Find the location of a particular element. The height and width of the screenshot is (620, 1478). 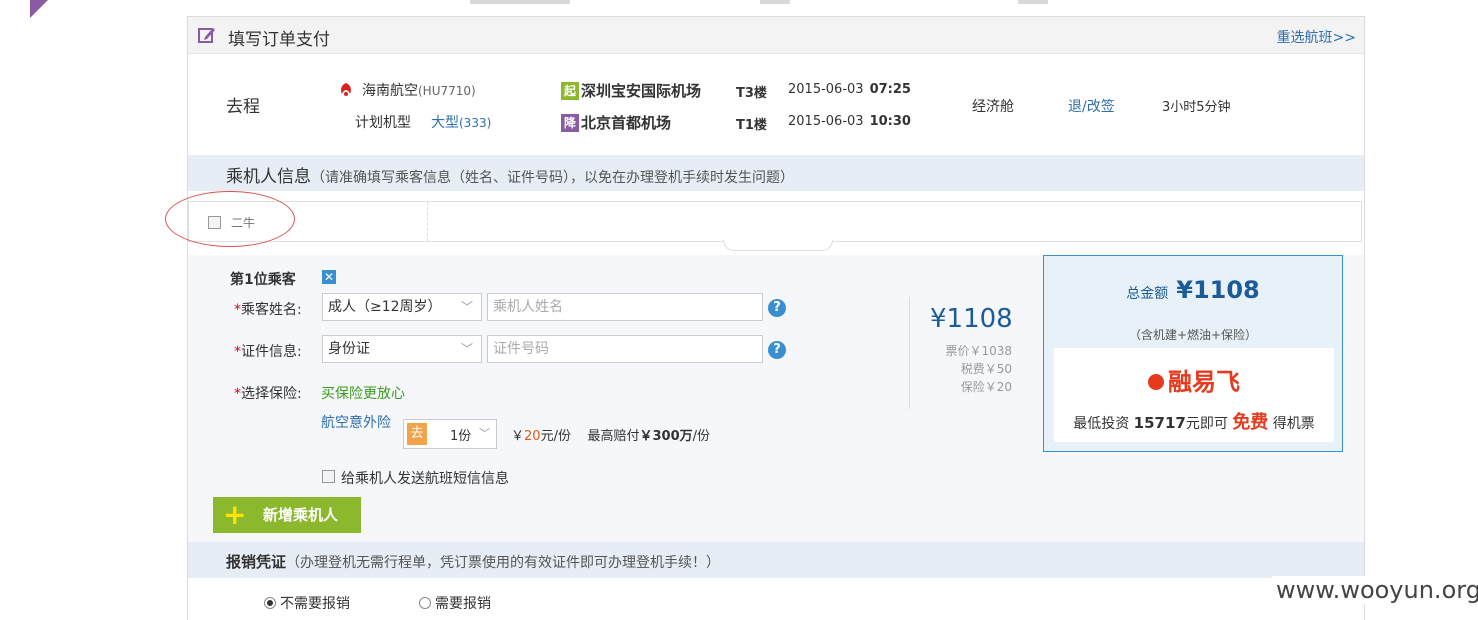

arrival-date: 2015-06-03 is located at coordinates (826, 121).